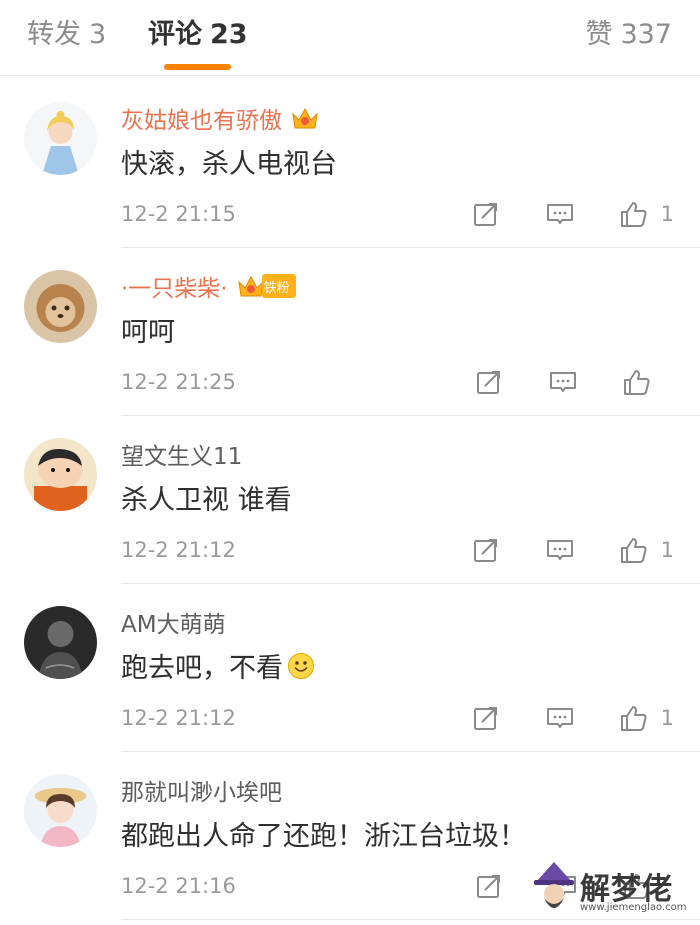 The image size is (700, 925). I want to click on comment-header: ·一只柴柴· 铁粉, so click(208, 286).